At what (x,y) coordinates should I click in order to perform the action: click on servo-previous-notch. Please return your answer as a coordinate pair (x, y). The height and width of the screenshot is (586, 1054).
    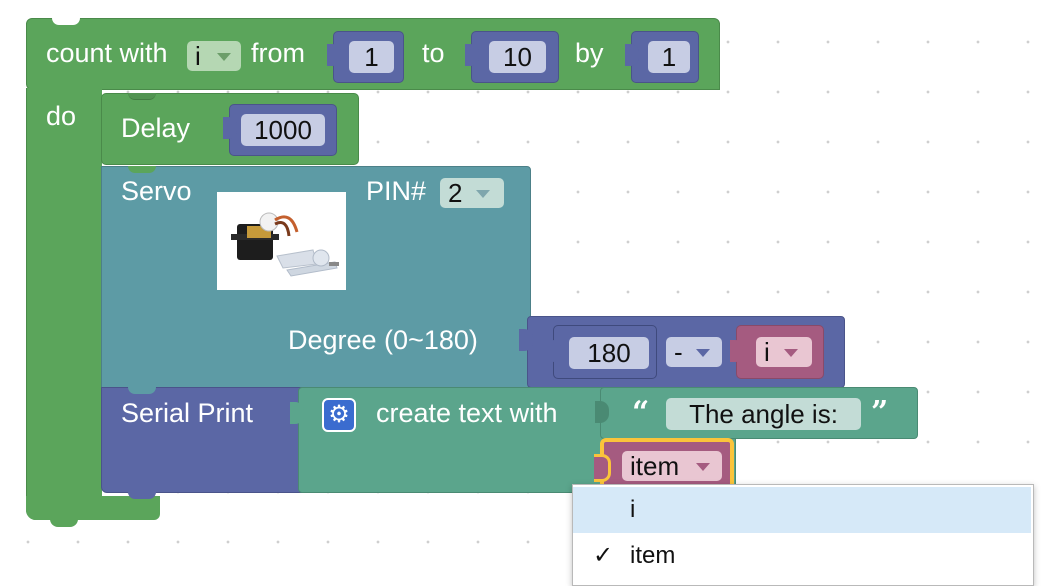
    Looking at the image, I should click on (142, 169).